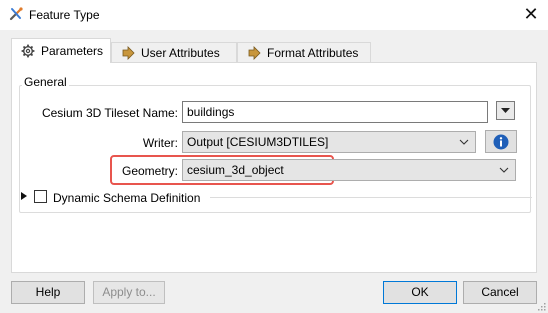 The height and width of the screenshot is (313, 548). I want to click on cancel-button-label: Cancel, so click(500, 292).